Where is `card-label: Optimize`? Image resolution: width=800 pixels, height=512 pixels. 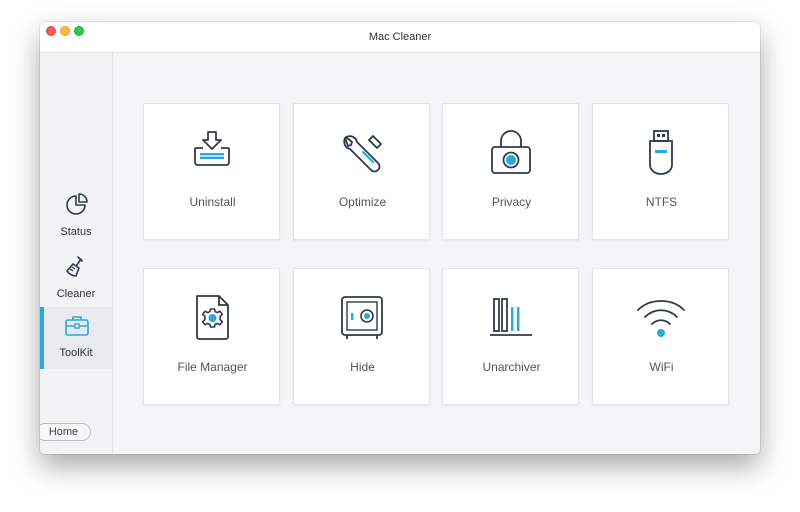 card-label: Optimize is located at coordinates (362, 202).